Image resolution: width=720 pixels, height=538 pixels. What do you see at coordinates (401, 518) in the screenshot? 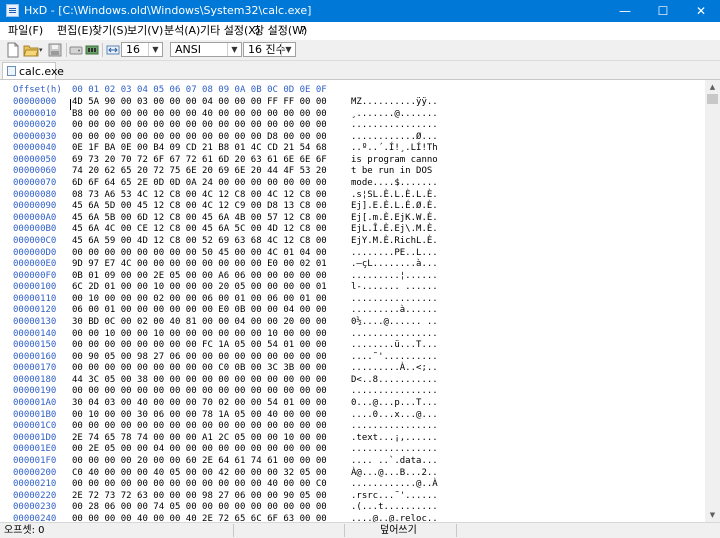
I see `text-row: ....@..@.reloc..` at bounding box center [401, 518].